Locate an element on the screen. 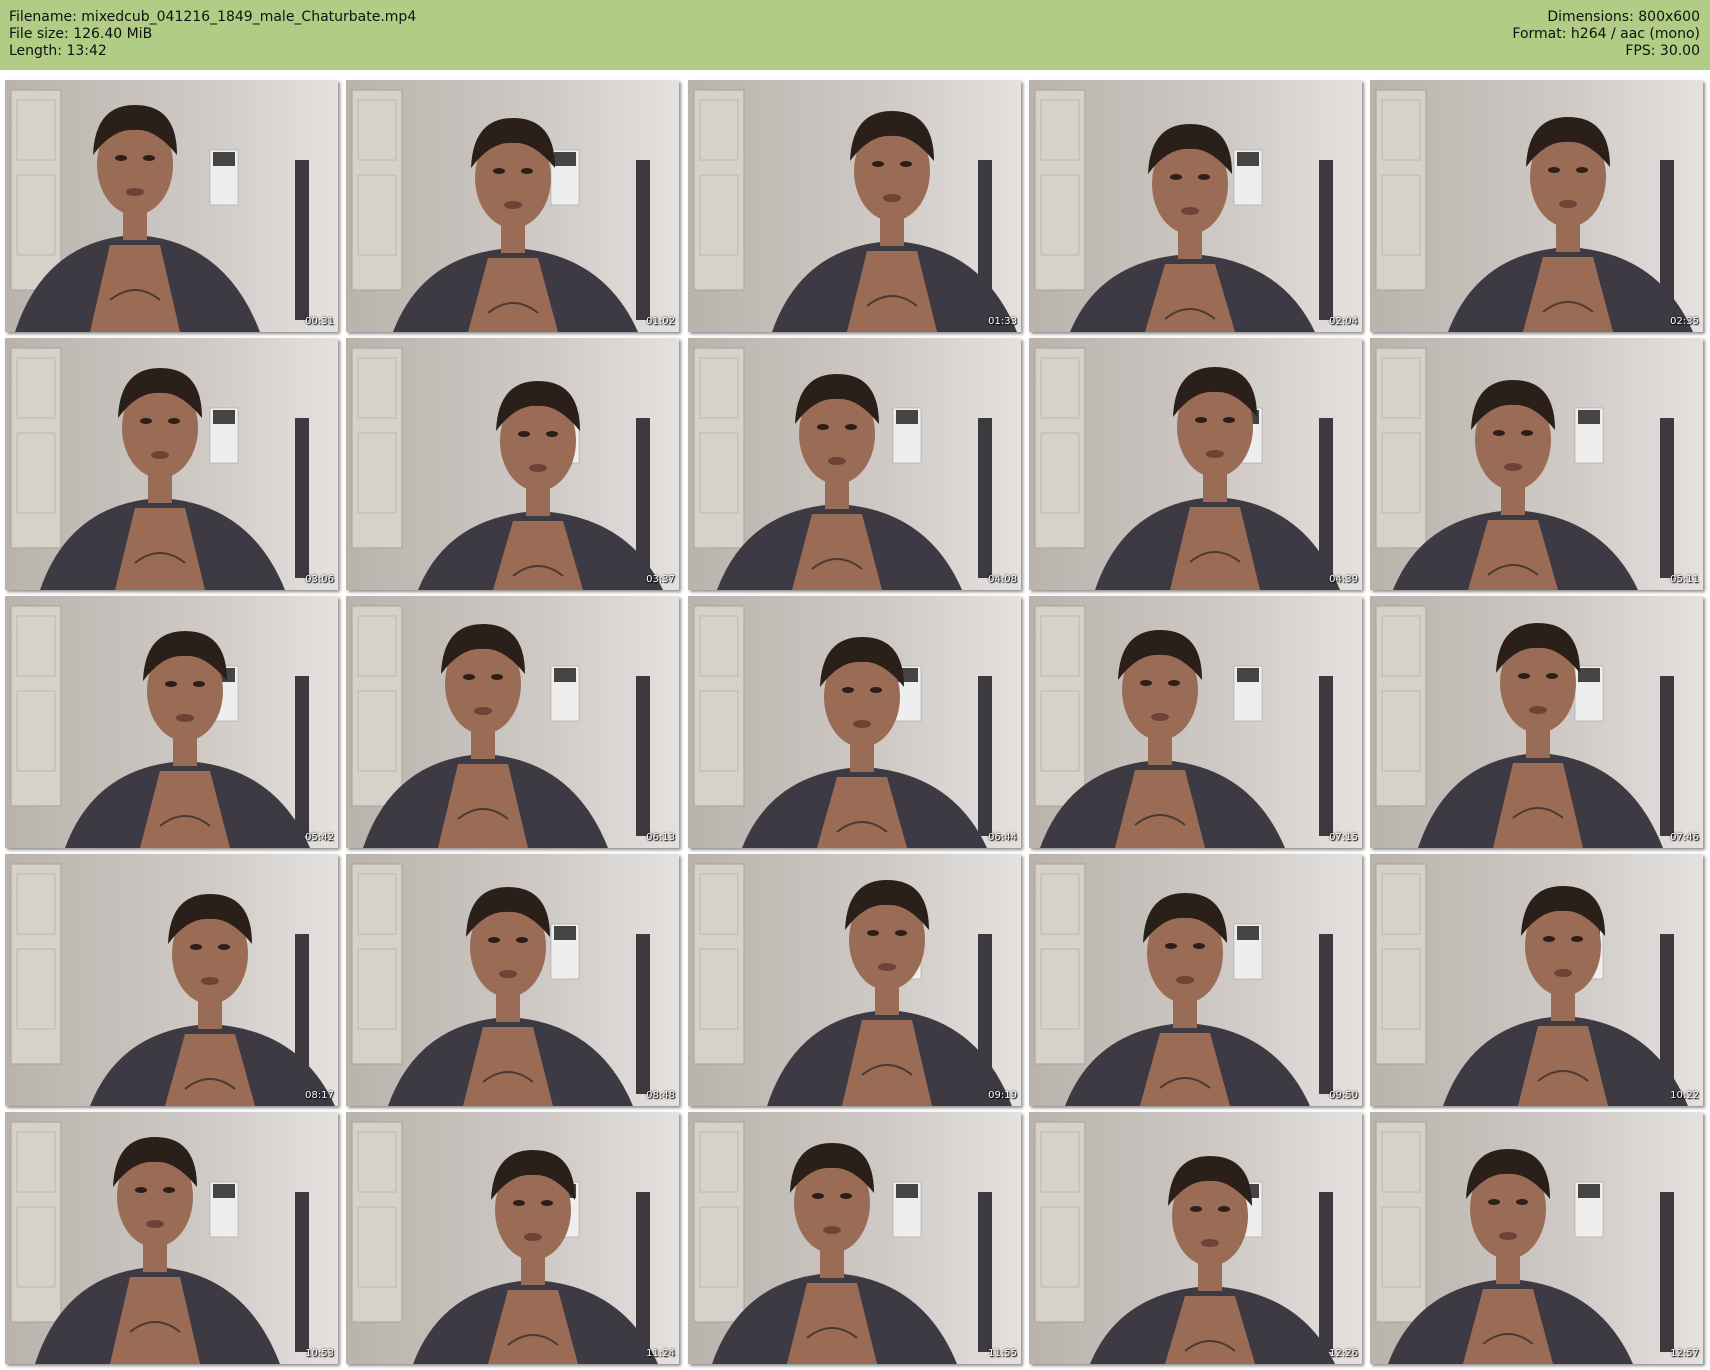  frame-timestamp: 04:08 is located at coordinates (1002, 579).